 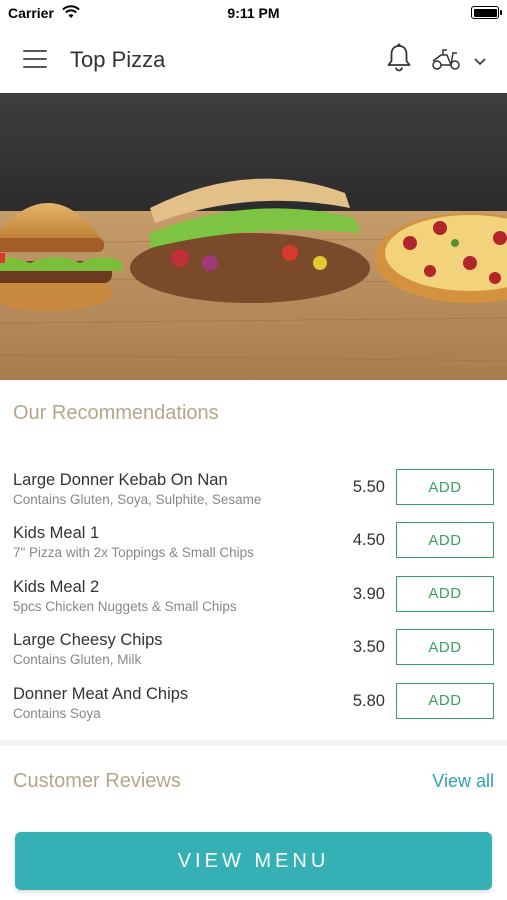 I want to click on item-name: Large Cheesy Chips, so click(x=88, y=640).